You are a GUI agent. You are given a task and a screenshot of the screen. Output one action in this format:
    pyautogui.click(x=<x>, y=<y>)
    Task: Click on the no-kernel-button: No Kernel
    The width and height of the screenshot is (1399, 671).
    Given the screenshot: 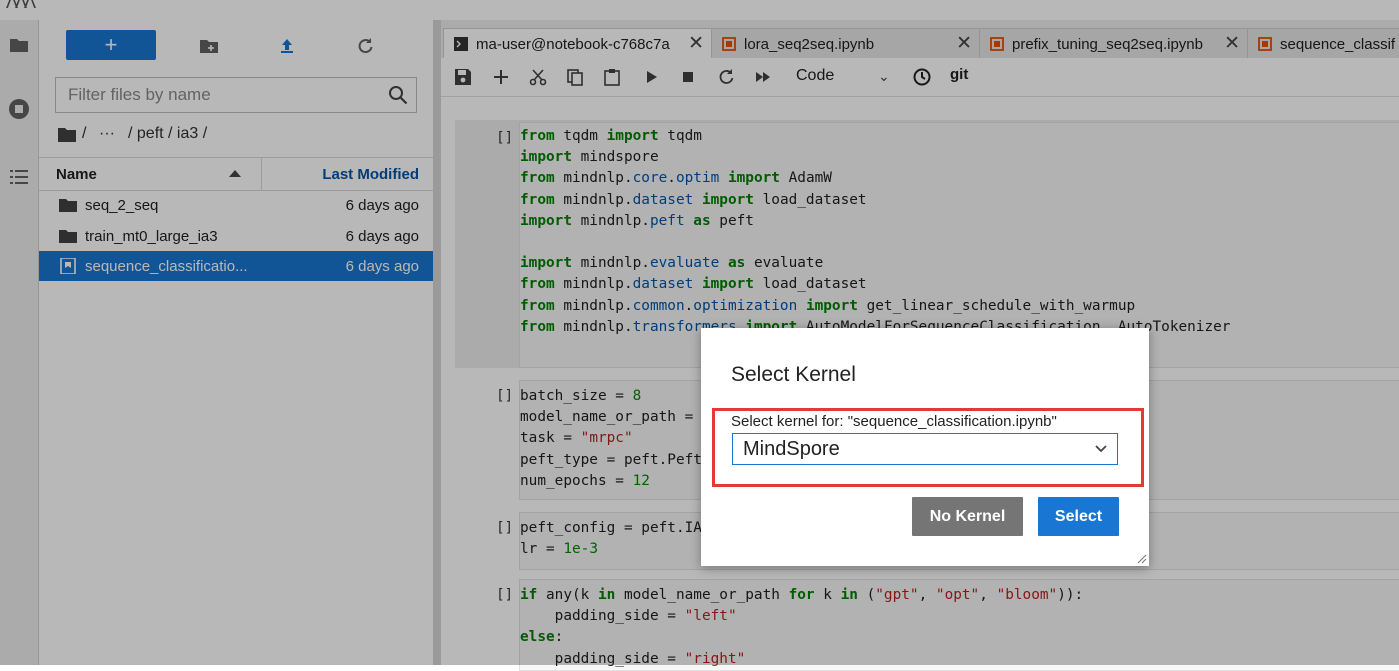 What is the action you would take?
    pyautogui.click(x=967, y=516)
    